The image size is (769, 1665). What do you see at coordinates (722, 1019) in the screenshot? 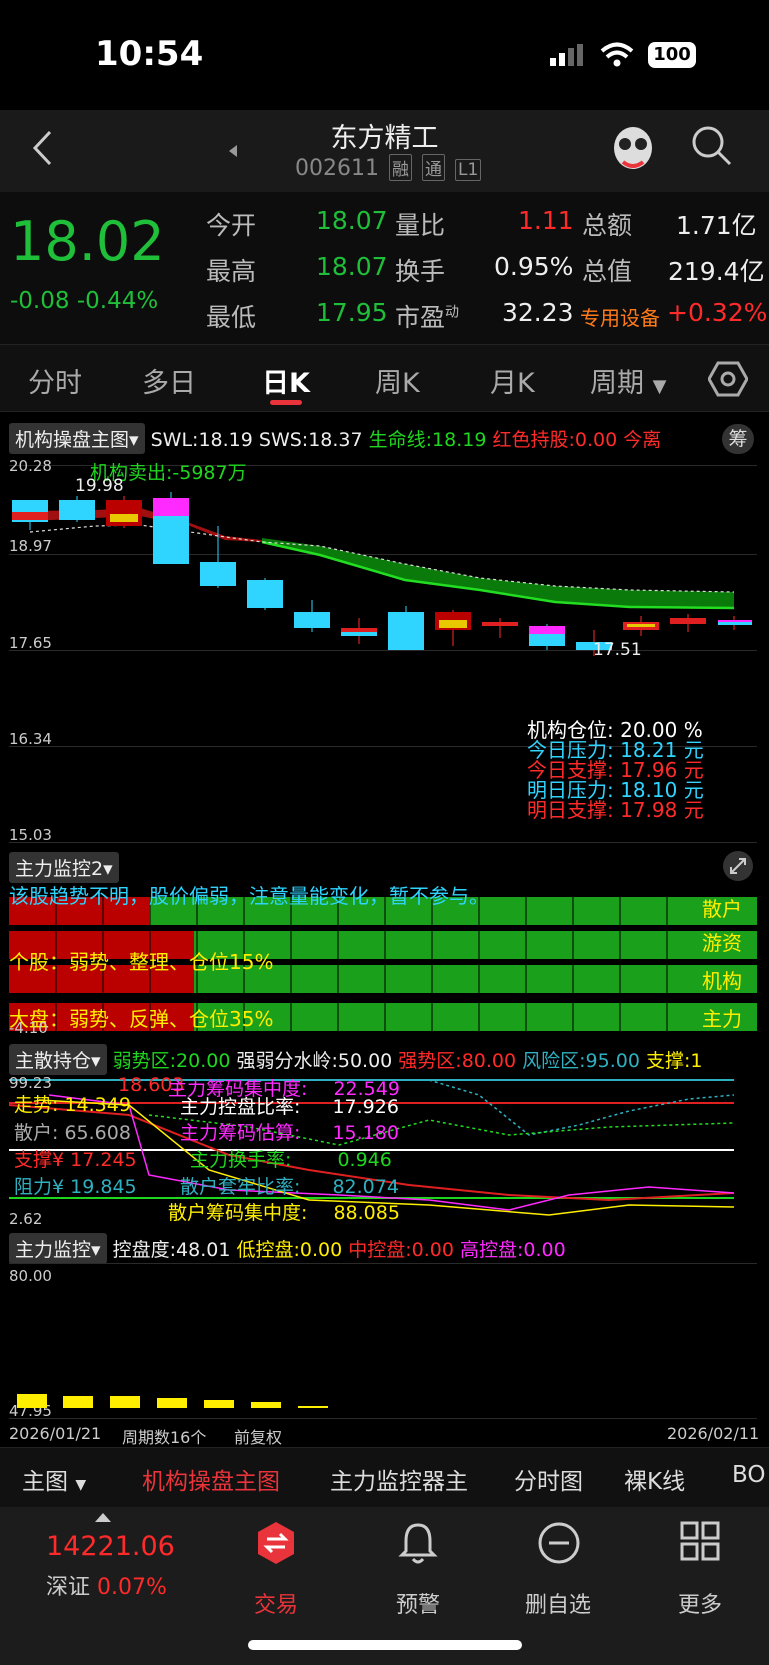
I see `band-label-main-force: 主力` at bounding box center [722, 1019].